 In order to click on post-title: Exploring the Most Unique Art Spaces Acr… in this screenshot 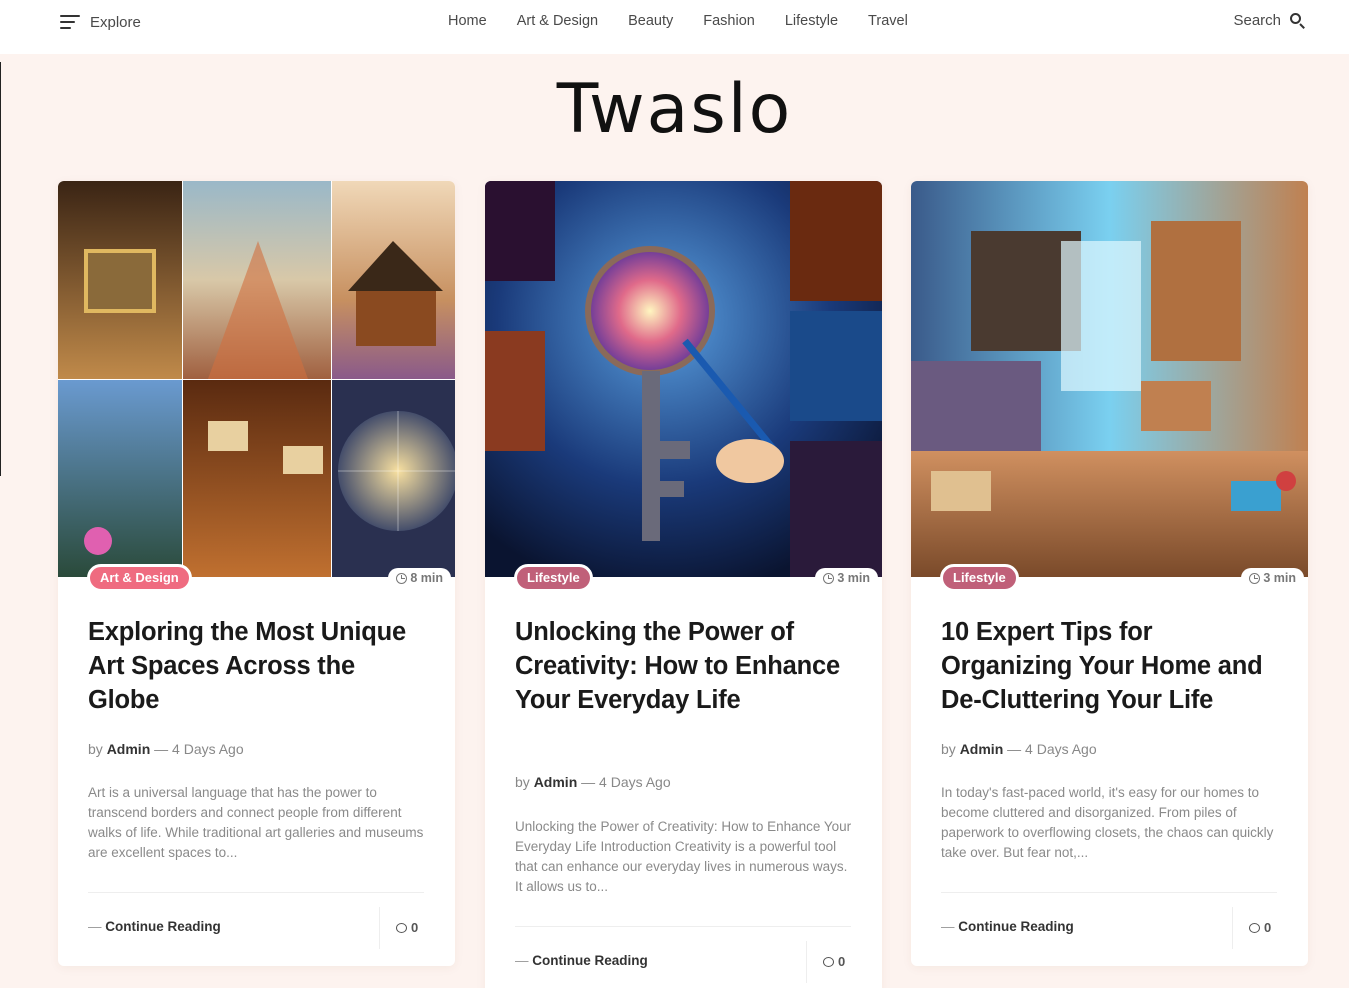, I will do `click(260, 666)`.